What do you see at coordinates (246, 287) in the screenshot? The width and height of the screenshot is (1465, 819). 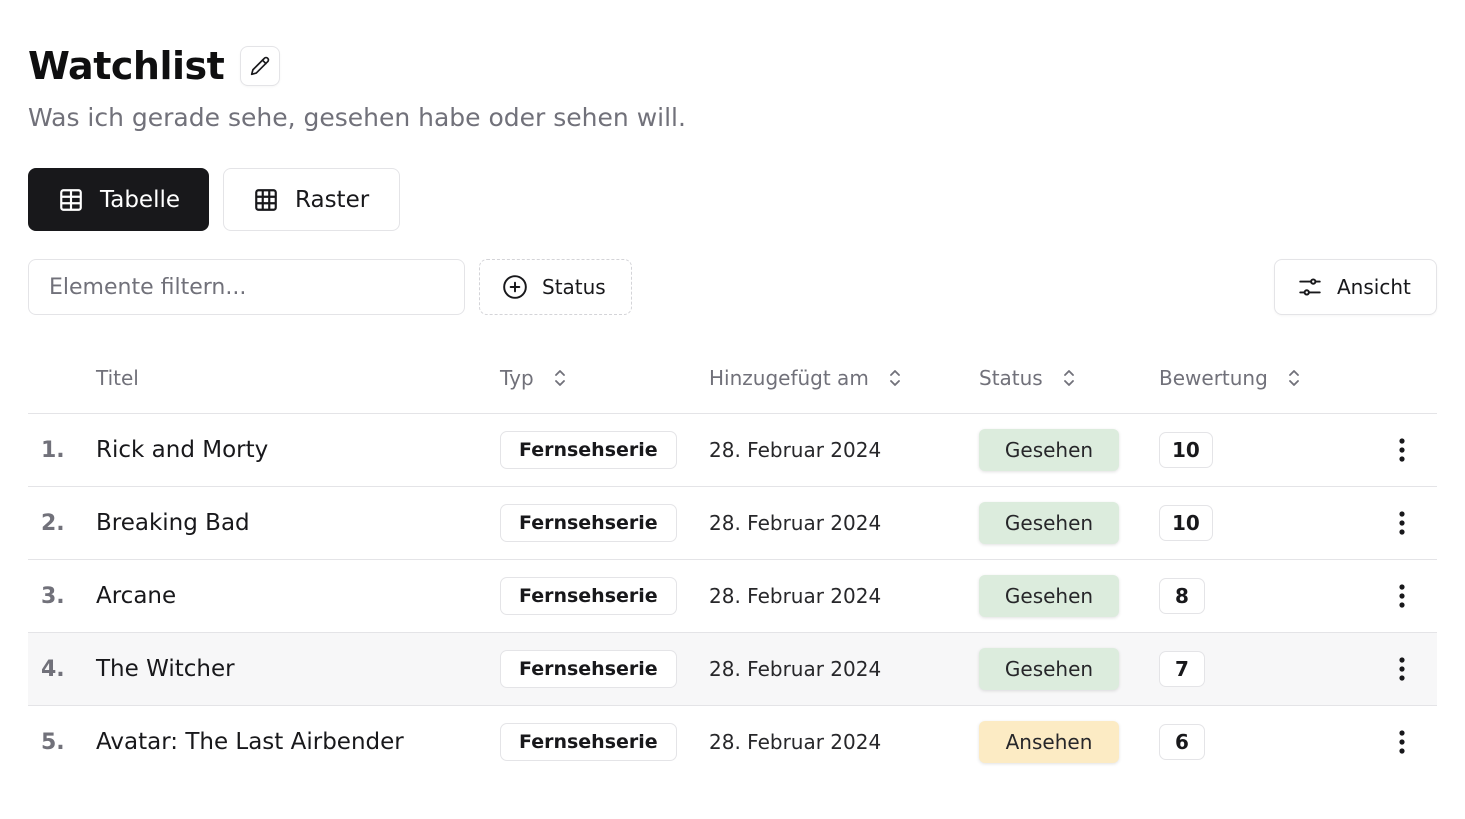 I see `filter-input` at bounding box center [246, 287].